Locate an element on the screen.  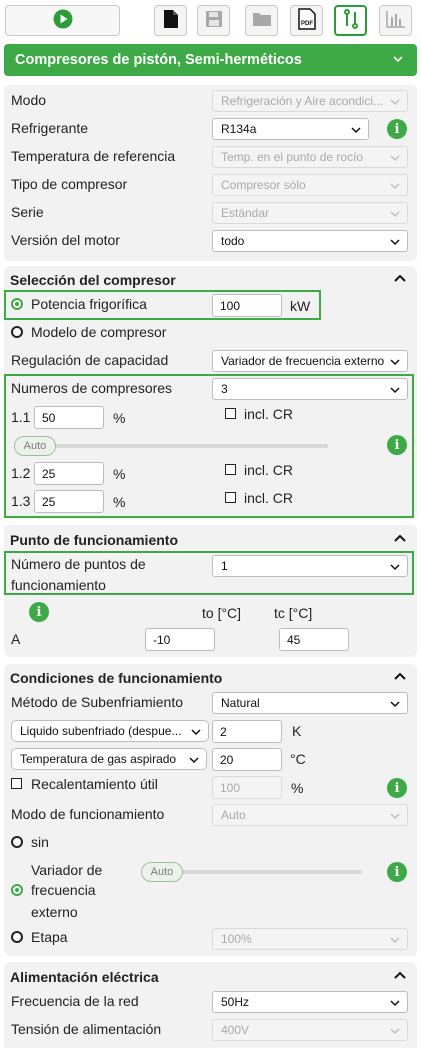
chart-button is located at coordinates (395, 20).